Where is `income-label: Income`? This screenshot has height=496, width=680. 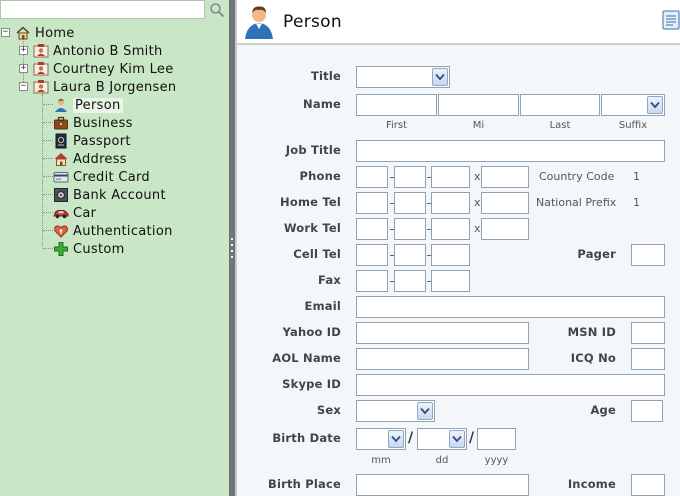
income-label: Income is located at coordinates (591, 484).